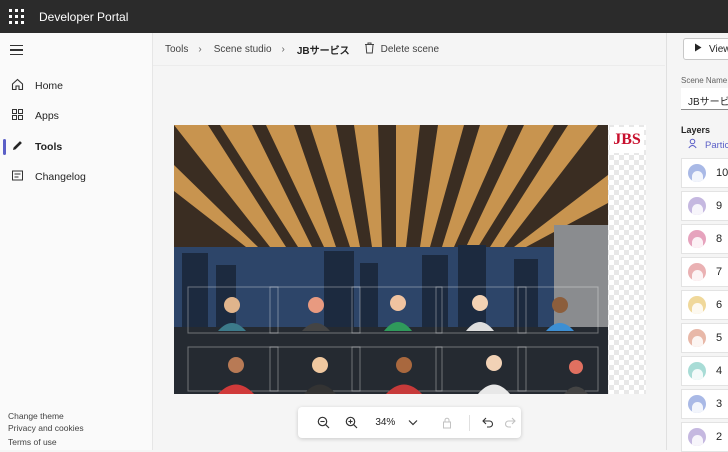 The image size is (728, 452). Describe the element at coordinates (324, 422) in the screenshot. I see `zoom-out-icon` at that location.